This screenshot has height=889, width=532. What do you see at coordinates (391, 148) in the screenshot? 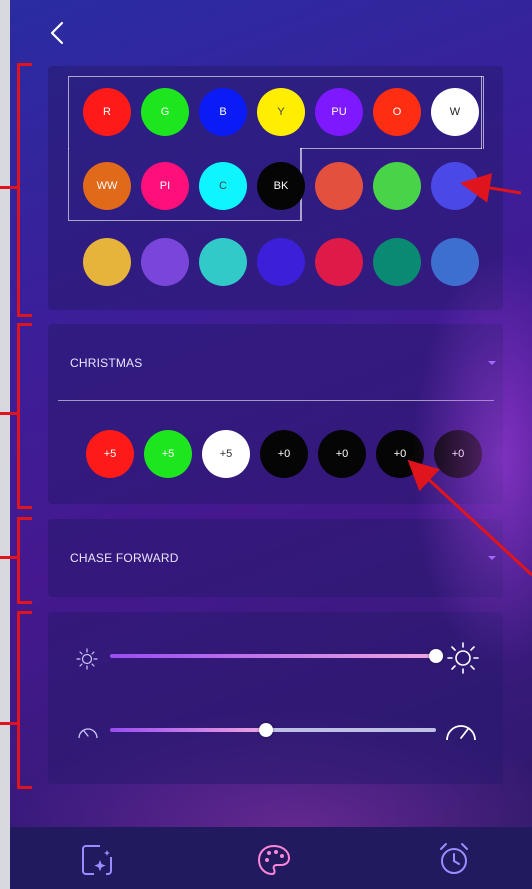
I see `preset-colors-outline-step` at bounding box center [391, 148].